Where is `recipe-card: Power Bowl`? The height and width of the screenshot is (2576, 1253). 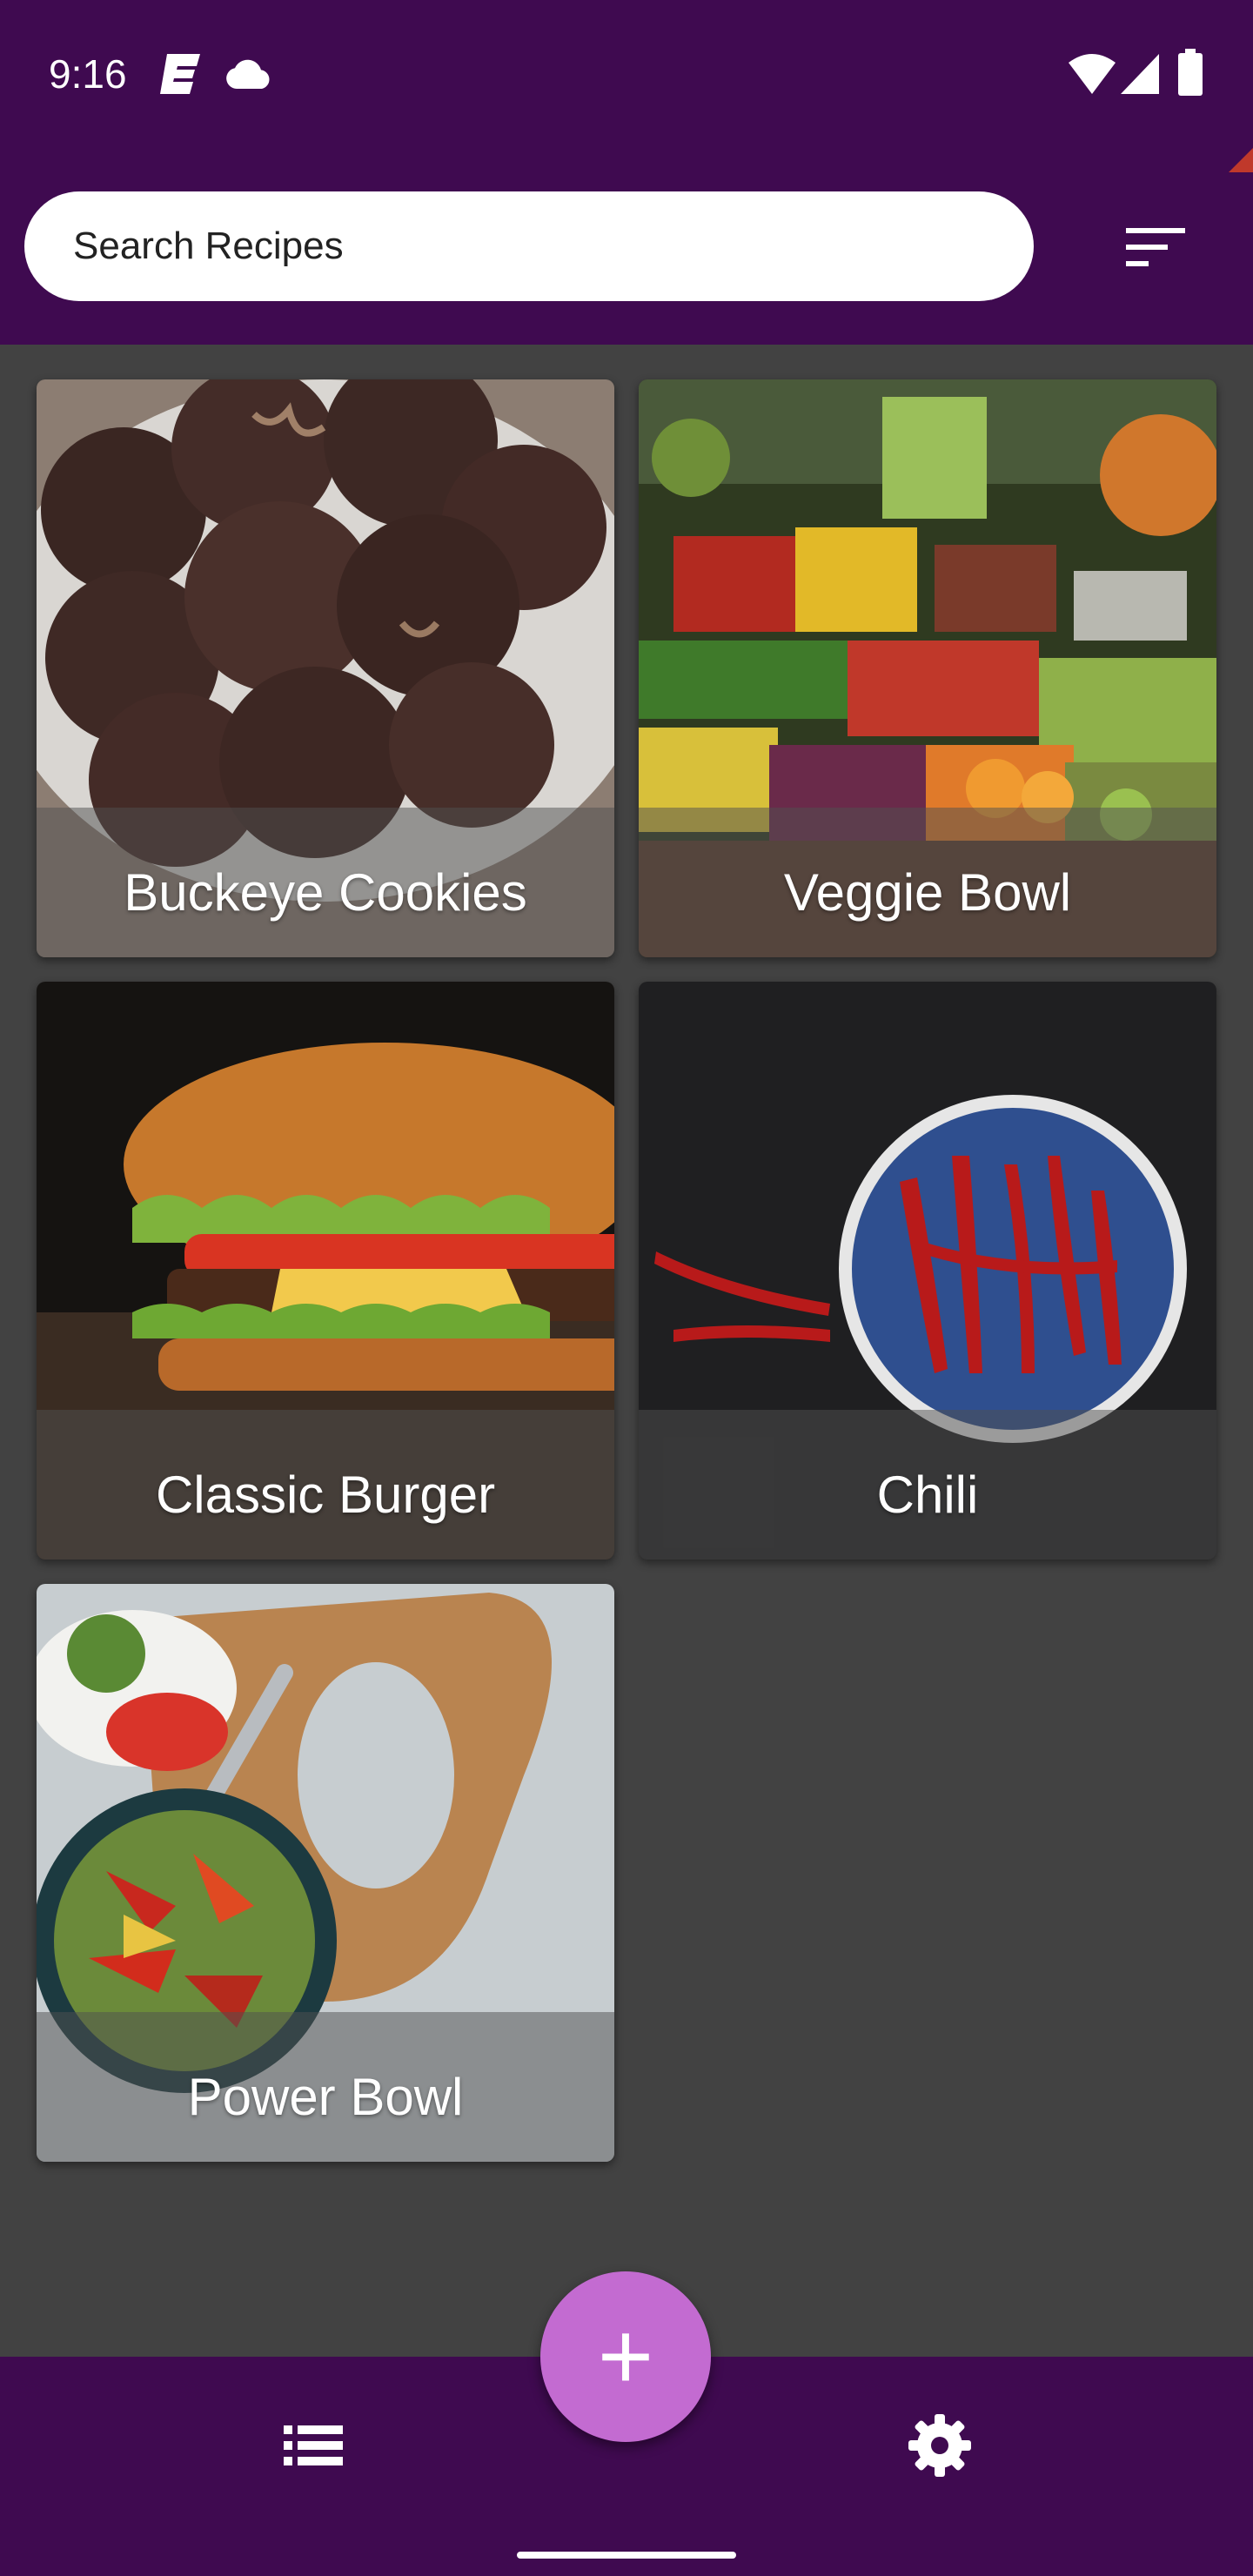
recipe-card: Power Bowl is located at coordinates (325, 1873).